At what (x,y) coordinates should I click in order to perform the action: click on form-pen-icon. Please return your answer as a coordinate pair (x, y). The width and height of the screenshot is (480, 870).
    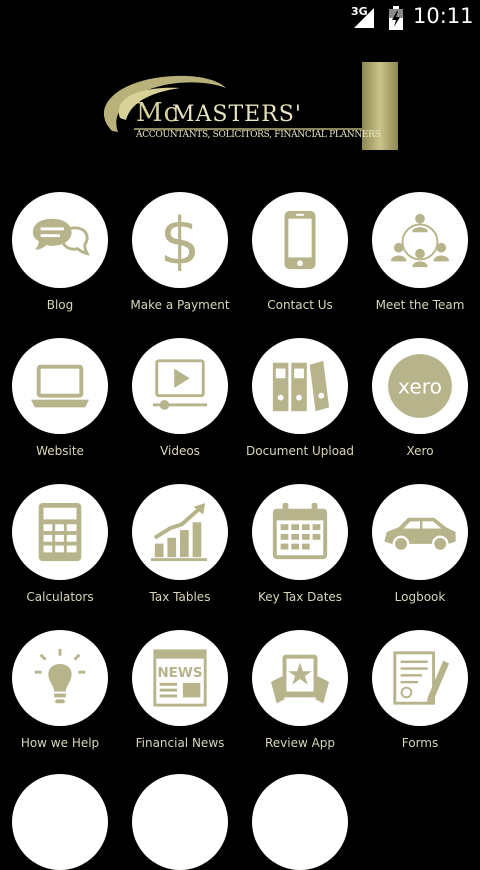
    Looking at the image, I should click on (421, 678).